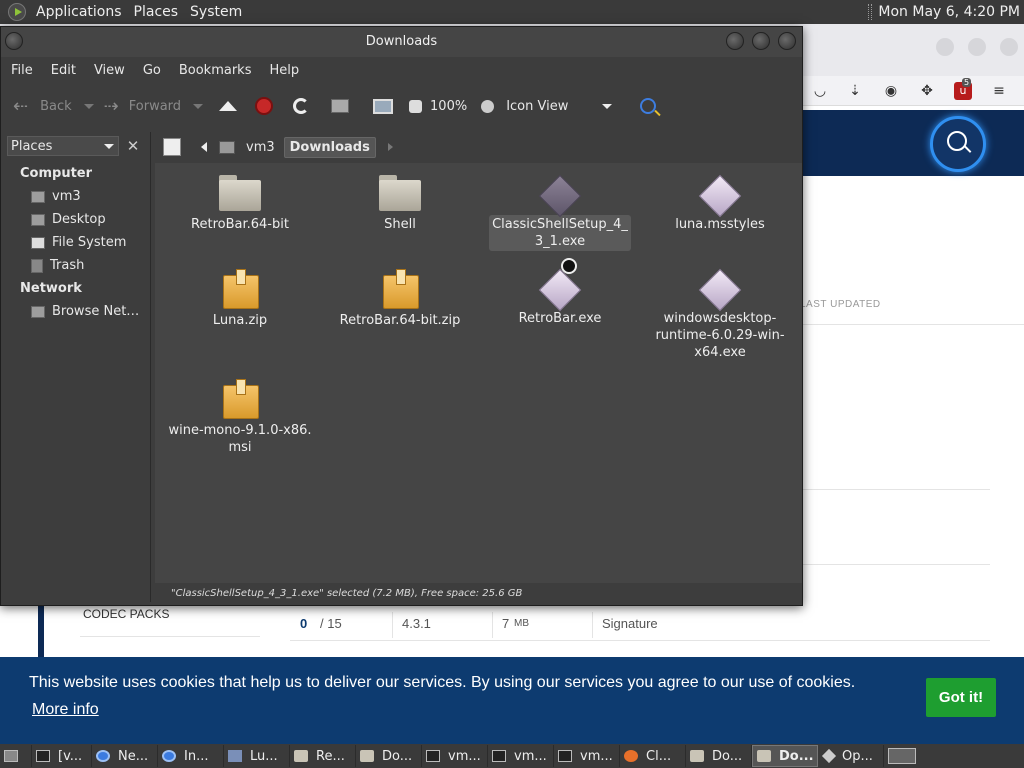 This screenshot has width=1024, height=768. I want to click on file-item: wine-mono-9.1.0-x86. msi, so click(240, 418).